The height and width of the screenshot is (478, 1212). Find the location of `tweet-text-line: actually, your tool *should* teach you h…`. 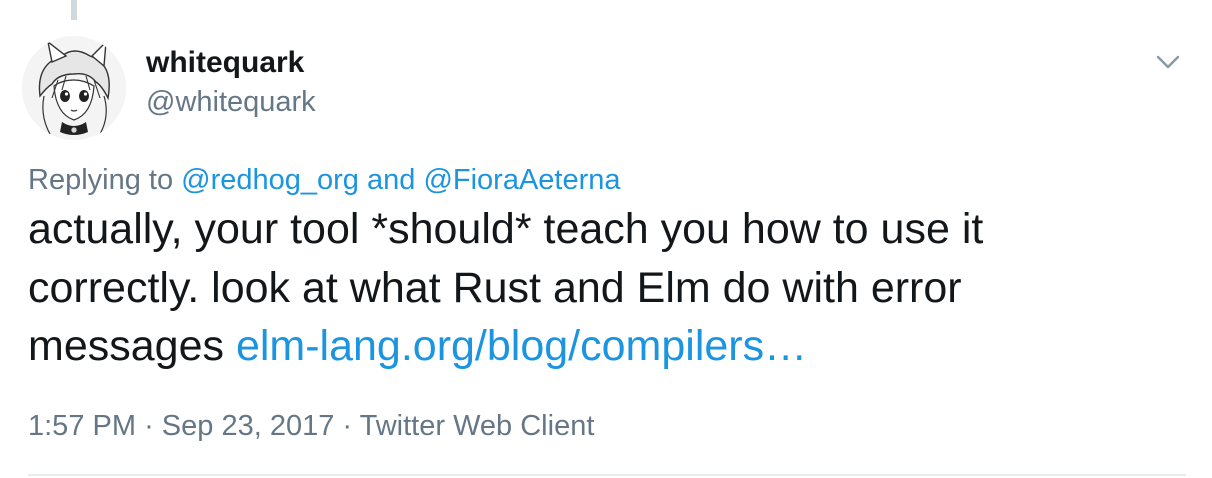

tweet-text-line: actually, your tool *should* teach you h… is located at coordinates (506, 229).